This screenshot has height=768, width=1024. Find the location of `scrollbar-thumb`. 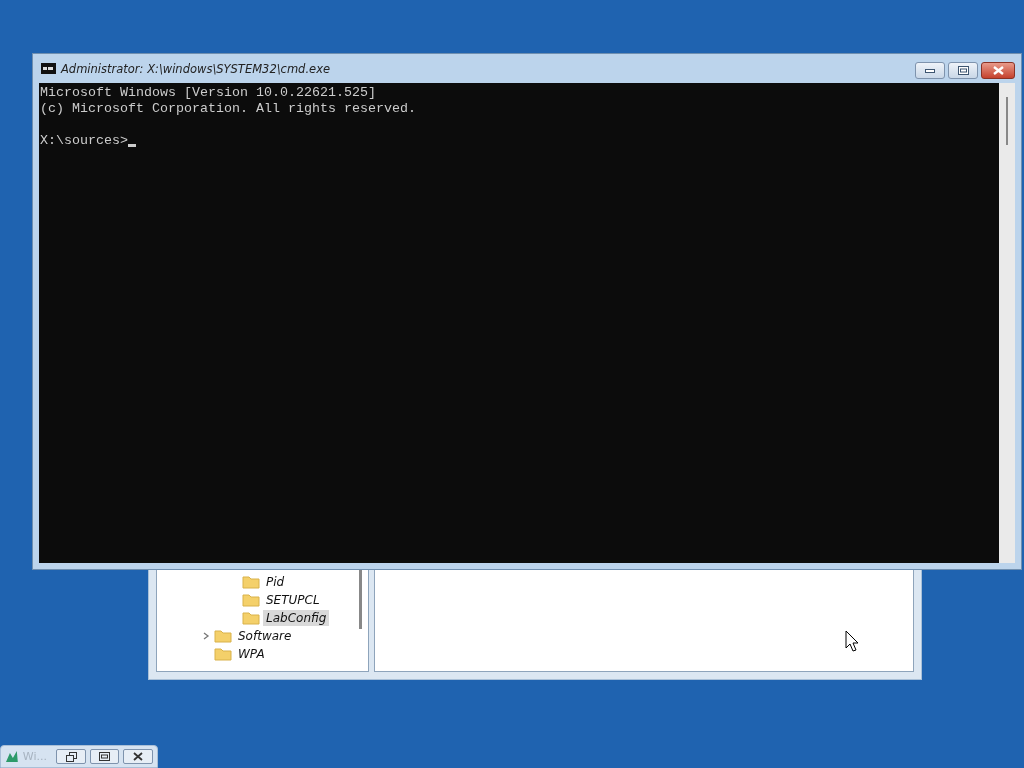

scrollbar-thumb is located at coordinates (360, 598).